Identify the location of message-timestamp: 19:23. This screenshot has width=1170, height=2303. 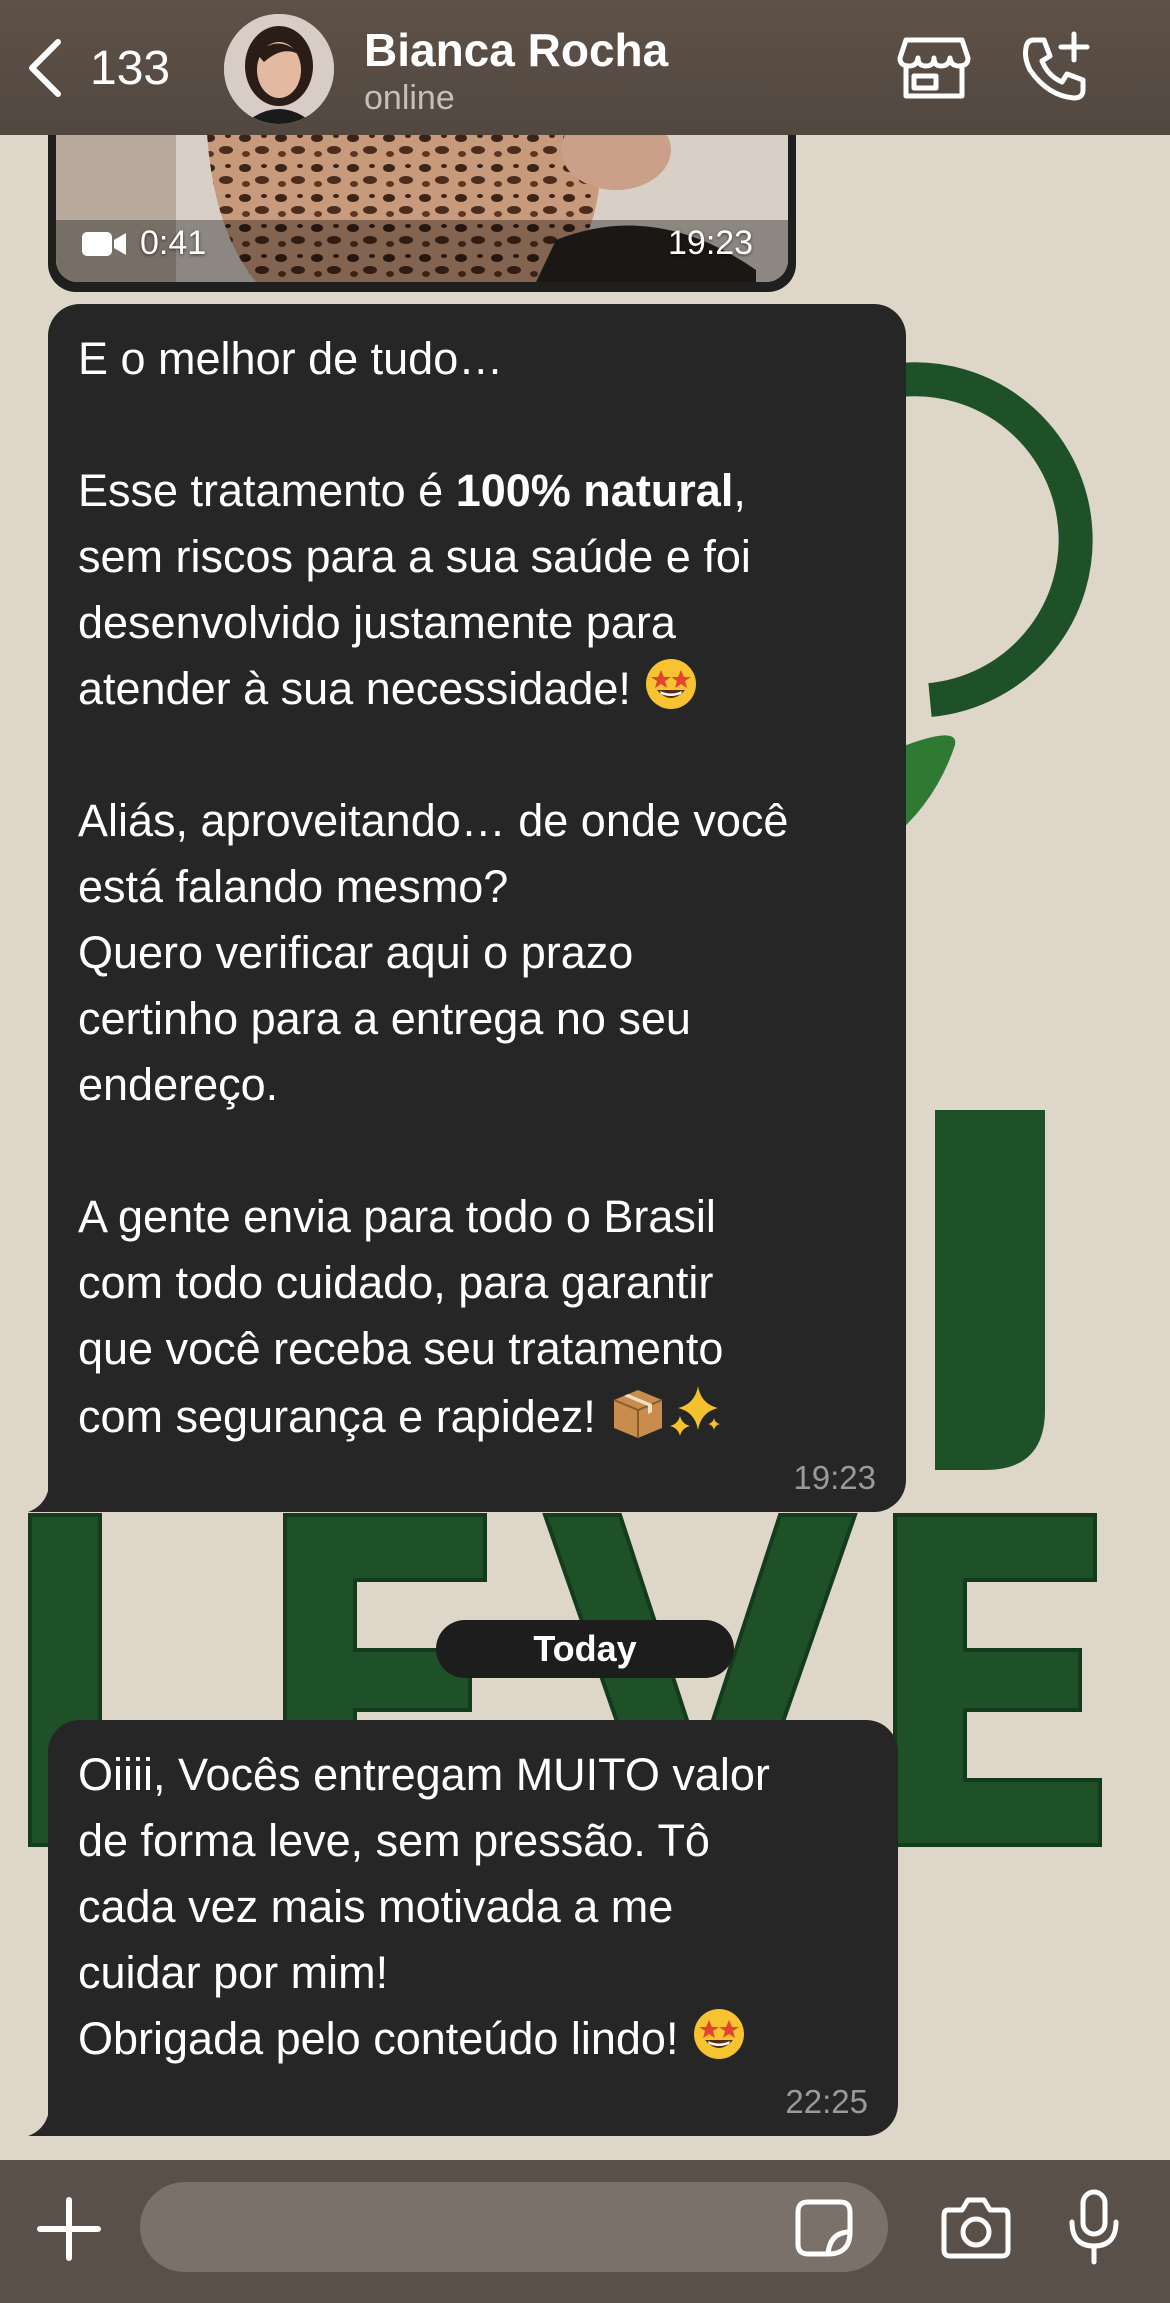
(834, 1477).